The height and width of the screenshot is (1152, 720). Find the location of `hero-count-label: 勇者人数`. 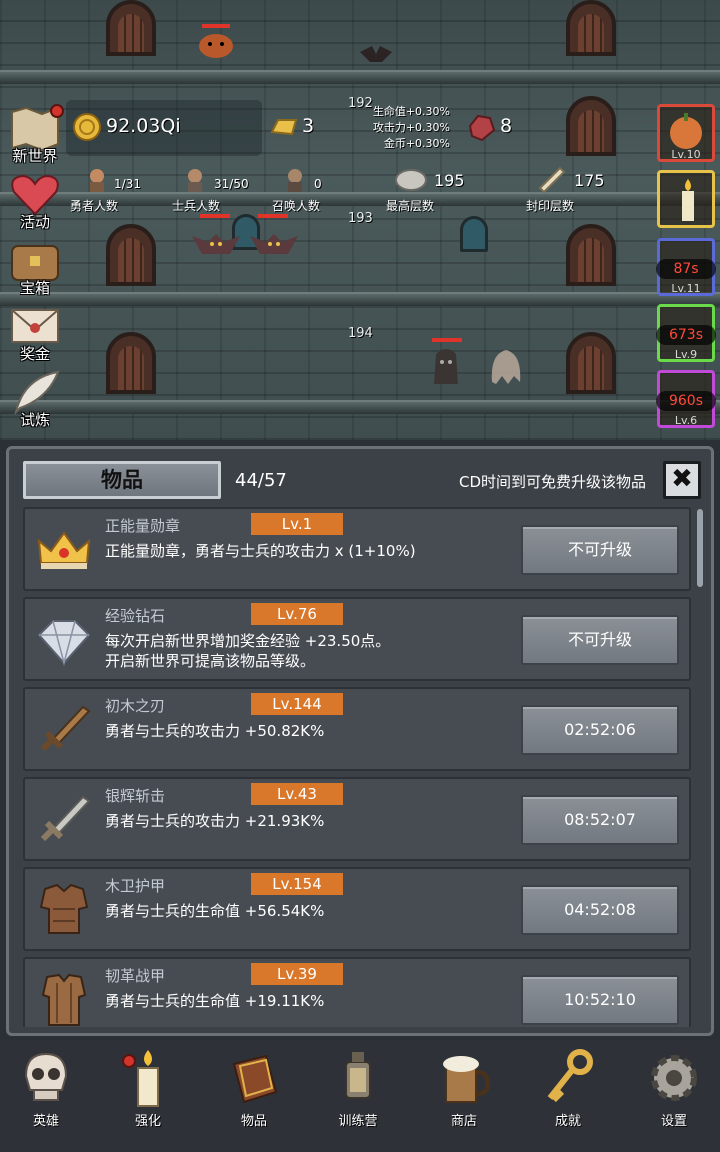

hero-count-label: 勇者人数 is located at coordinates (94, 206).